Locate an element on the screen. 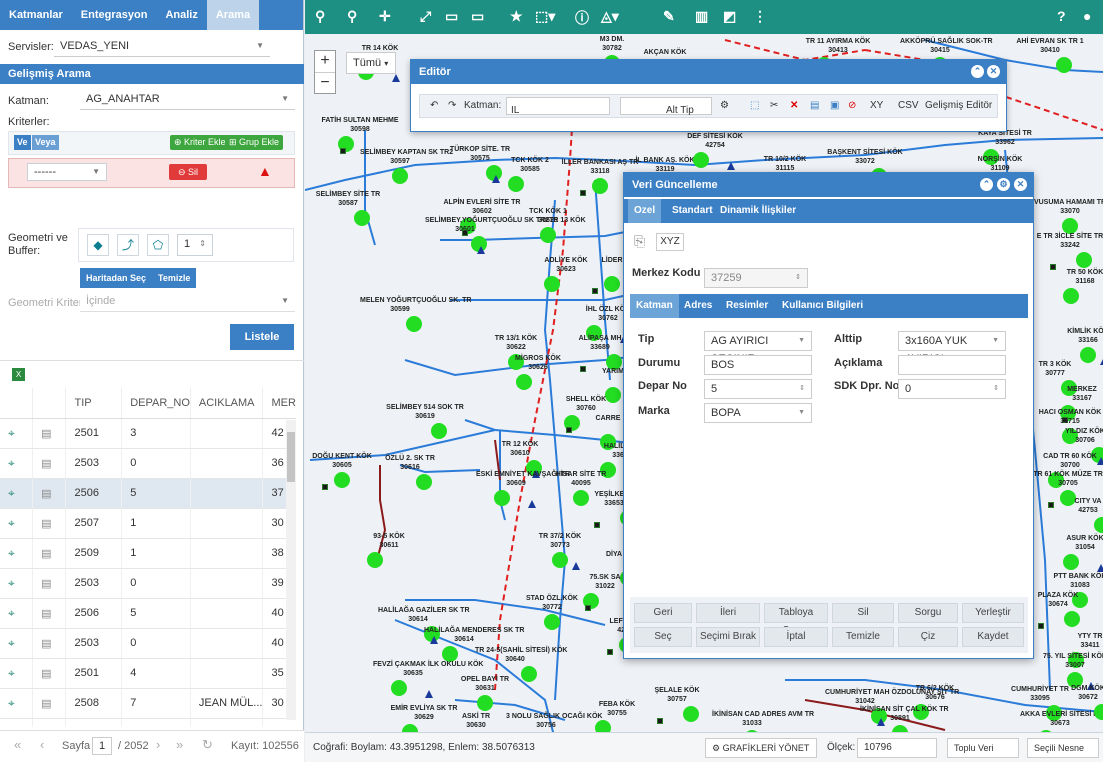  tab-ozel: Ozel is located at coordinates (645, 211).